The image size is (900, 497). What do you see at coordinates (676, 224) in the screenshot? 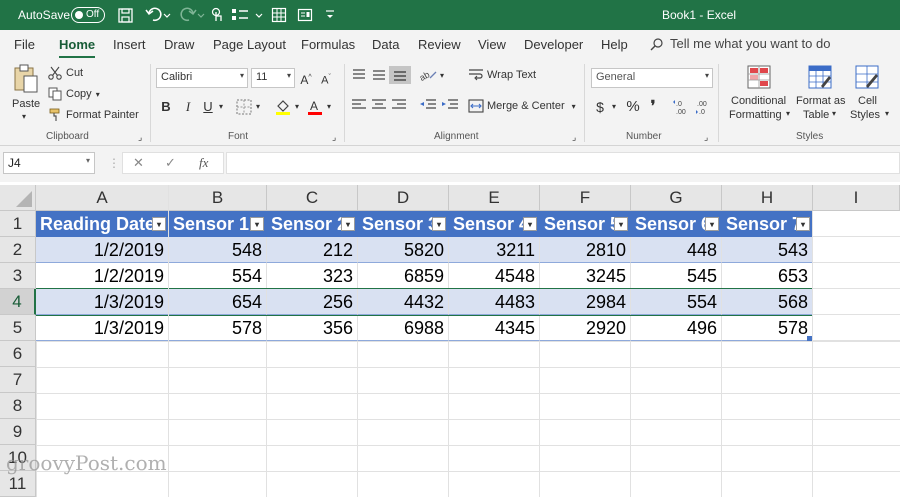
I see `table-header-cell: Sensor 6 ▾` at bounding box center [676, 224].